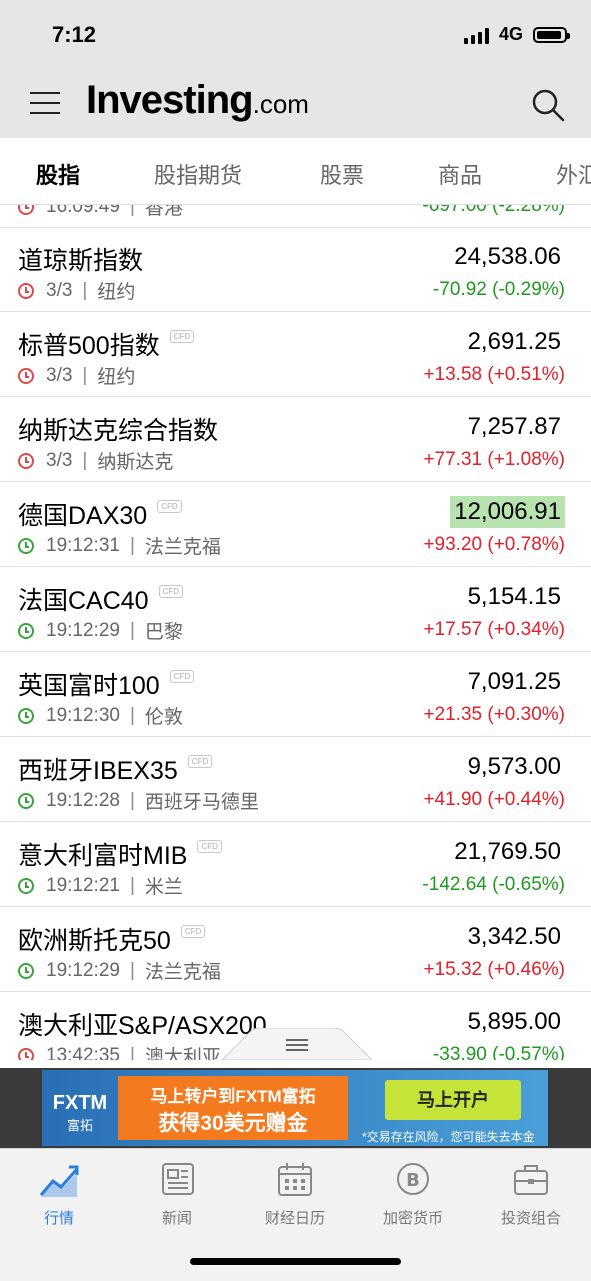  I want to click on row-change: +13.58 (+0.51%), so click(494, 374).